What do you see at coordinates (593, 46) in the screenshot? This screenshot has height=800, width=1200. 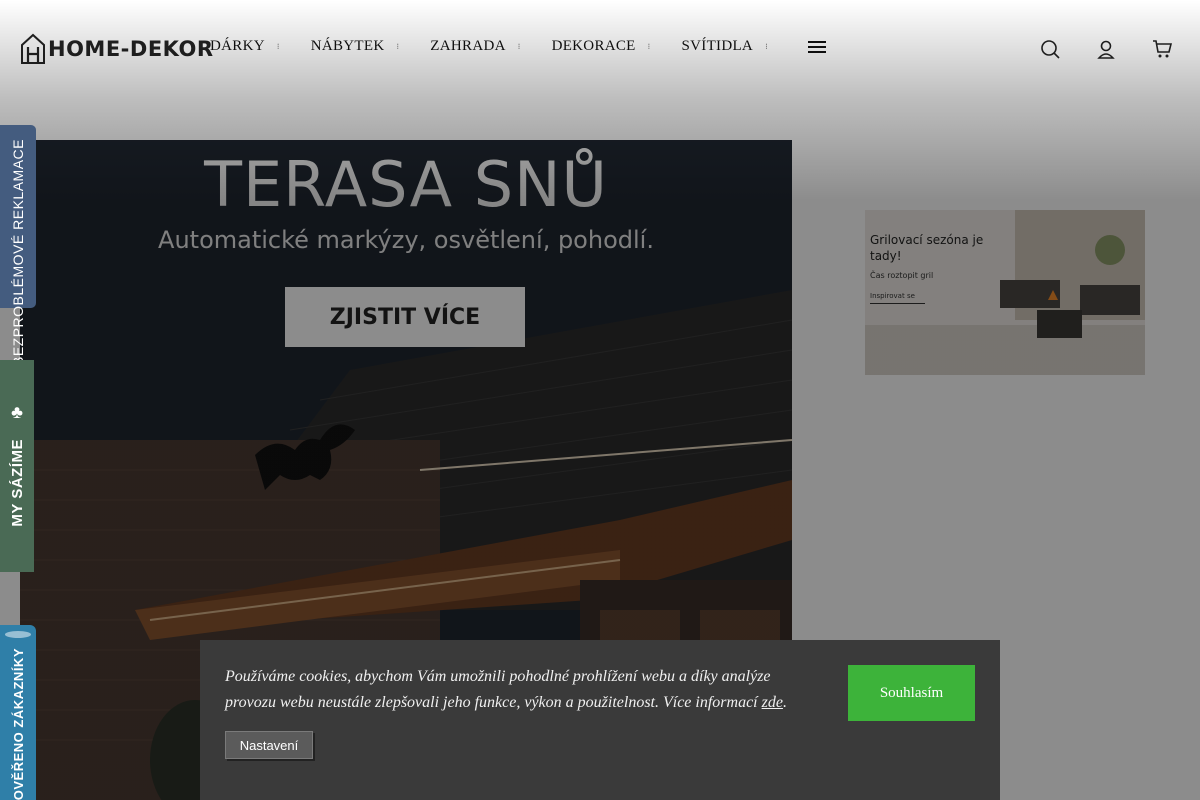 I see `nav-label: DEKORACE` at bounding box center [593, 46].